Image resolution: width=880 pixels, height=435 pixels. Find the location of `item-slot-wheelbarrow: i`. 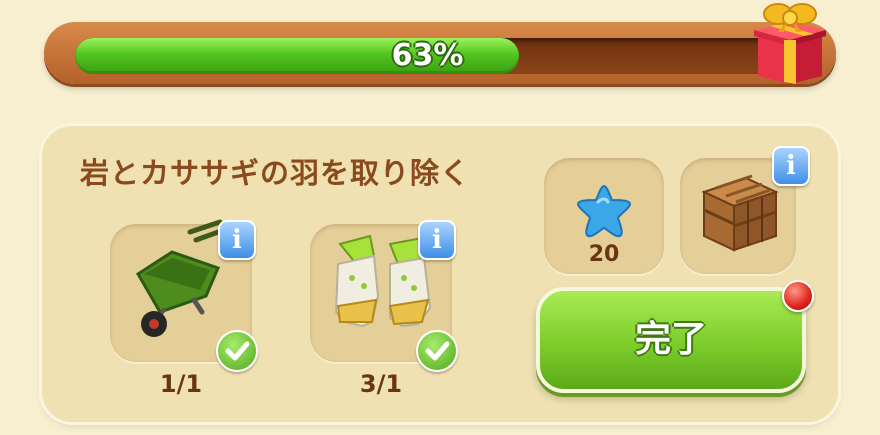

item-slot-wheelbarrow: i is located at coordinates (184, 295).